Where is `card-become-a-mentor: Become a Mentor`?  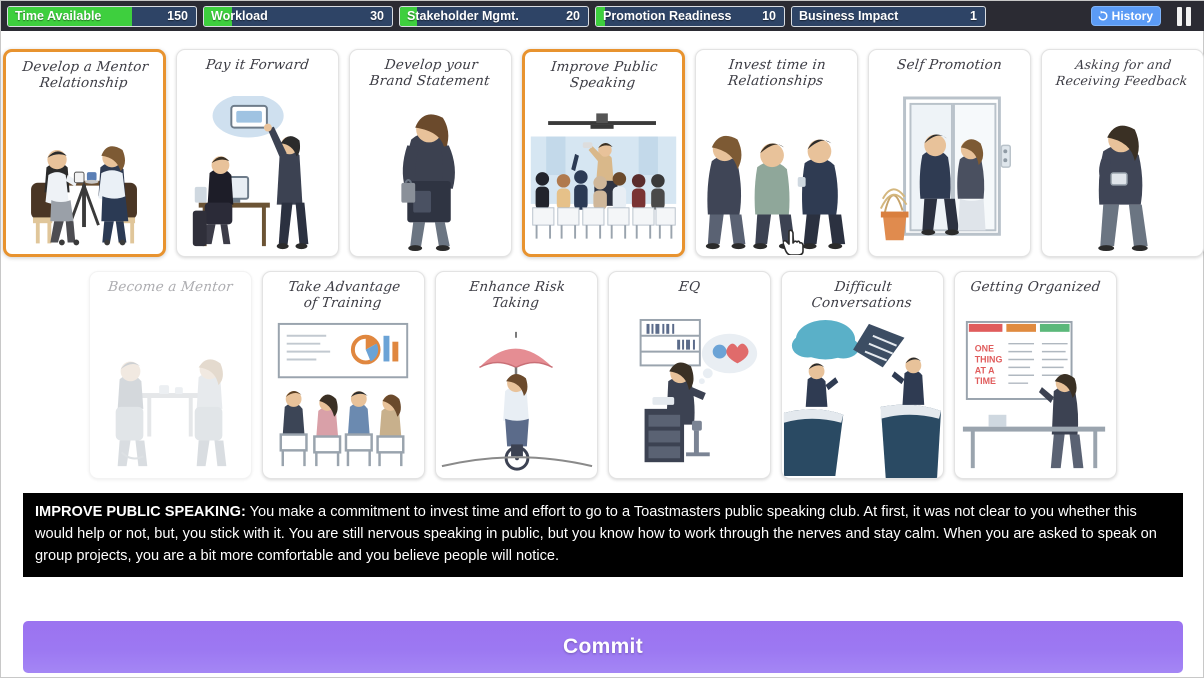
card-become-a-mentor: Become a Mentor is located at coordinates (170, 375).